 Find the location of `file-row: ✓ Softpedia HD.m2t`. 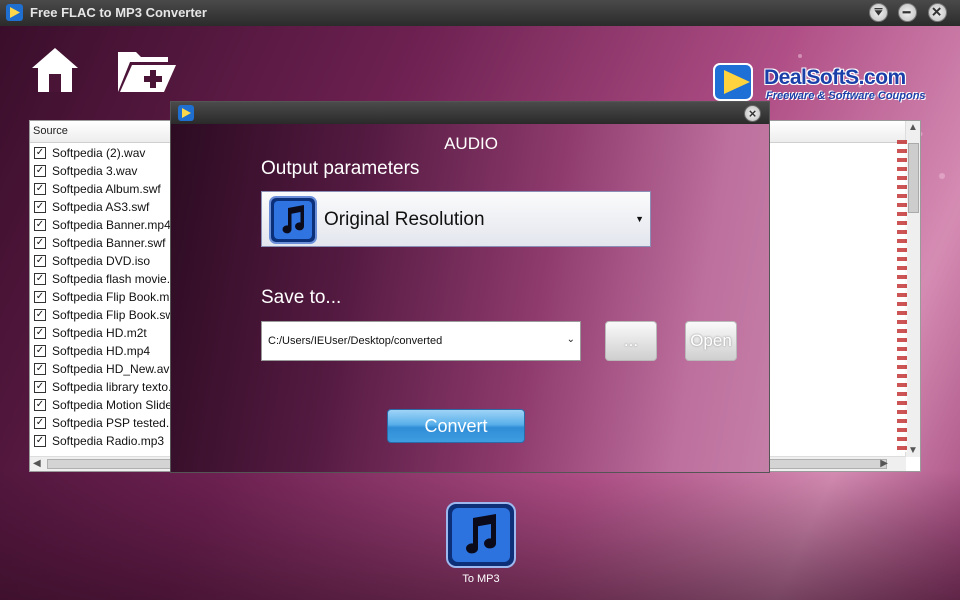

file-row: ✓ Softpedia HD.m2t is located at coordinates (100, 333).